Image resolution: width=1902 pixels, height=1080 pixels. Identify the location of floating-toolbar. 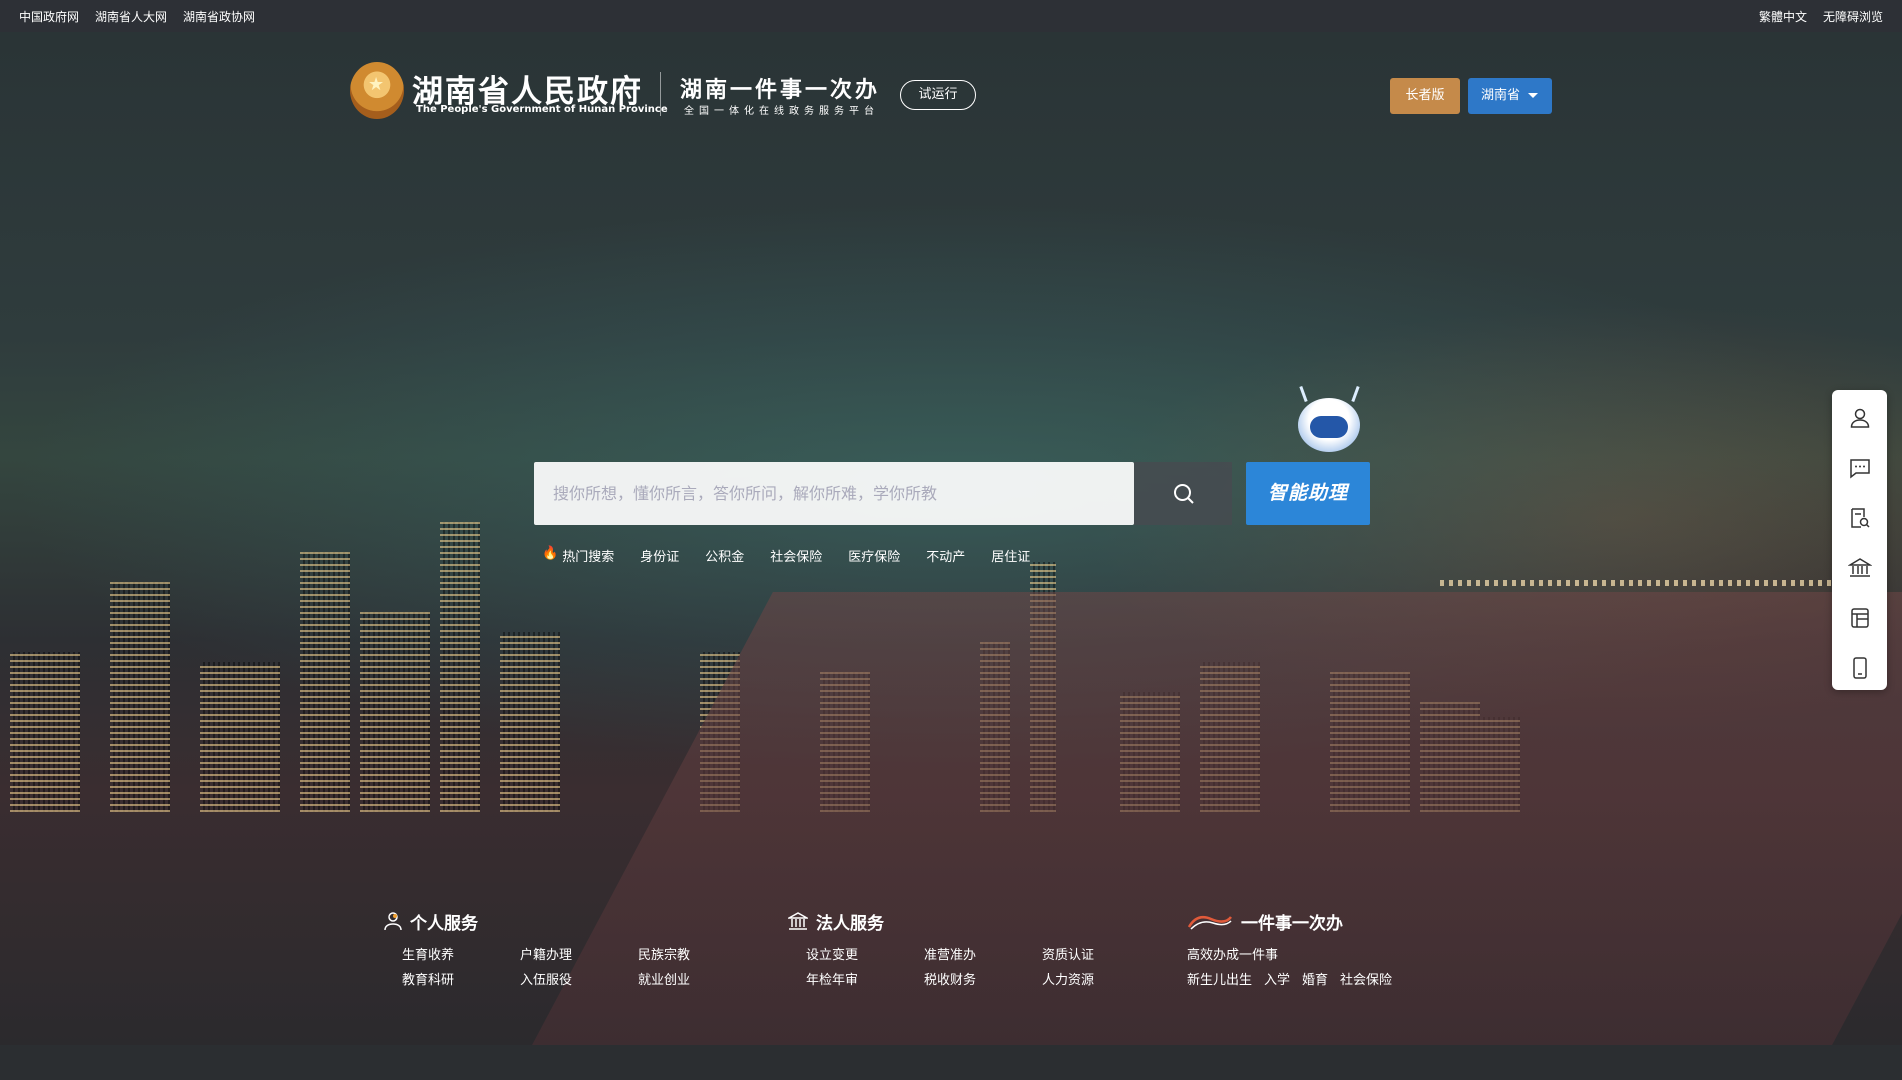
(1859, 540).